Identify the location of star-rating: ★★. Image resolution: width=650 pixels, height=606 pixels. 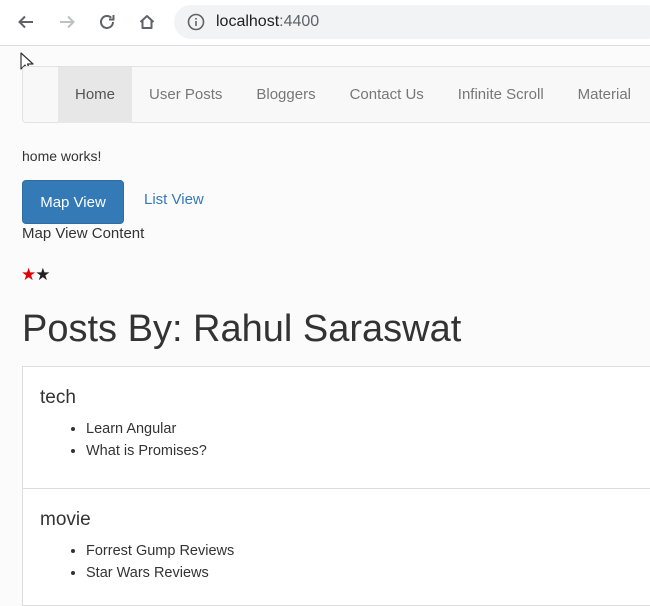
(36, 275).